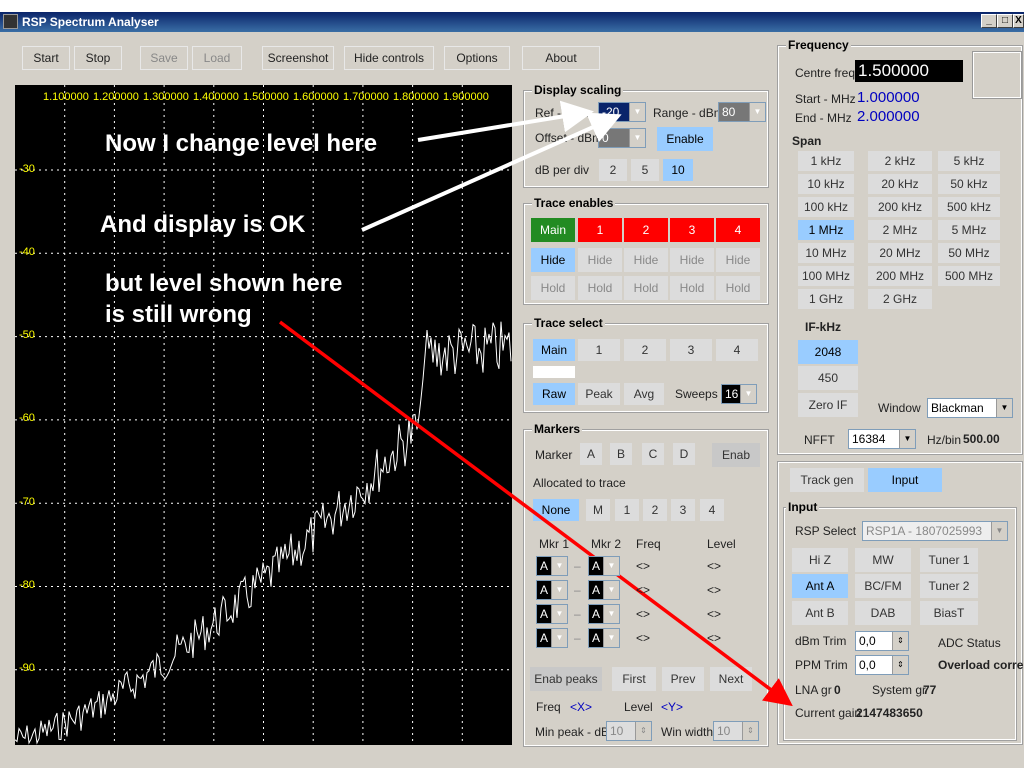  Describe the element at coordinates (683, 679) in the screenshot. I see `prev-peak-button: Prev` at that location.